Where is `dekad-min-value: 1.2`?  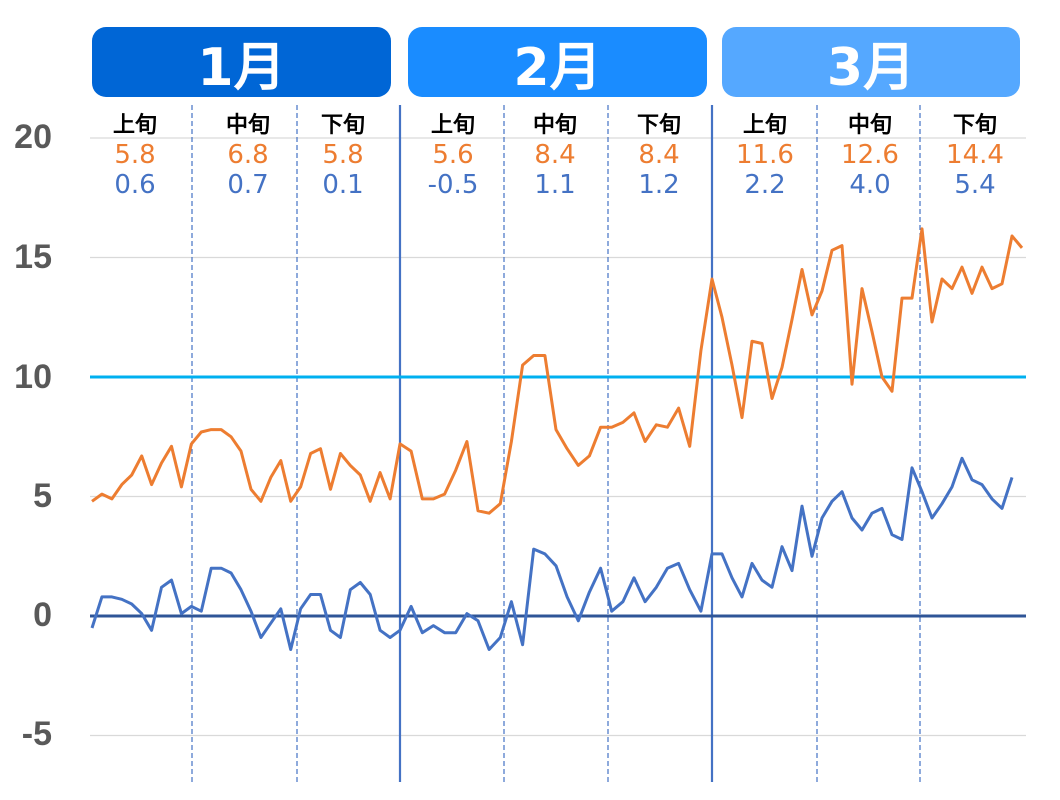
dekad-min-value: 1.2 is located at coordinates (659, 185).